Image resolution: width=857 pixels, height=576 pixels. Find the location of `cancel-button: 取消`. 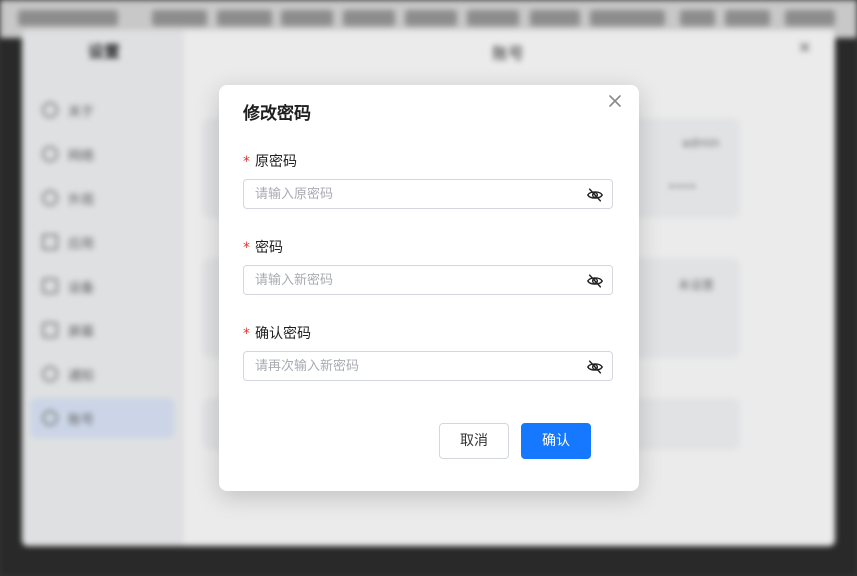

cancel-button: 取消 is located at coordinates (474, 441).